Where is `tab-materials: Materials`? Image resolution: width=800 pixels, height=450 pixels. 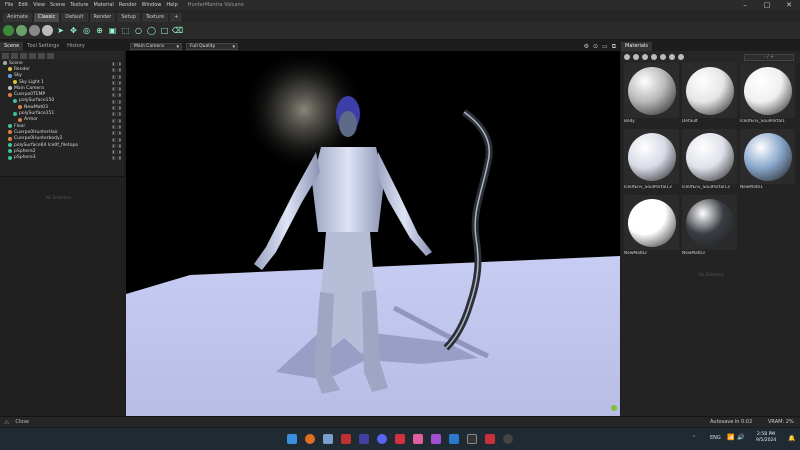 tab-materials: Materials is located at coordinates (636, 46).